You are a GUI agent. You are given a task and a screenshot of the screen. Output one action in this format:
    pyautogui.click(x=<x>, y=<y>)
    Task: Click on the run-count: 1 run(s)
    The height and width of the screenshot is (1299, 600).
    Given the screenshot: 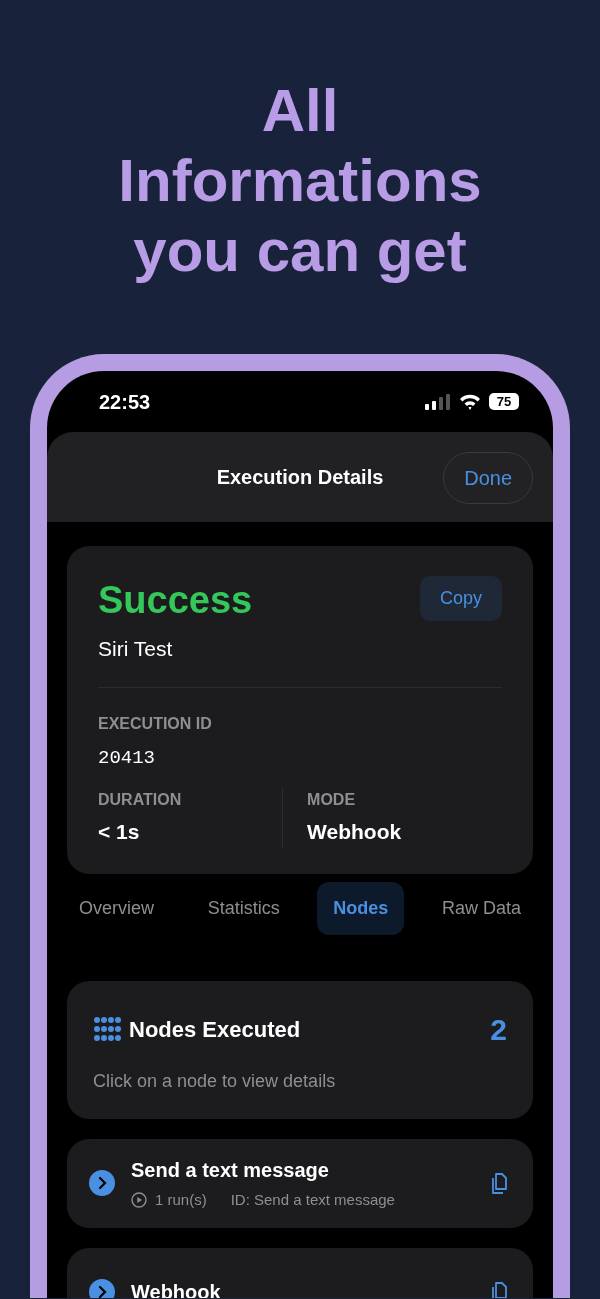 What is the action you would take?
    pyautogui.click(x=181, y=1199)
    